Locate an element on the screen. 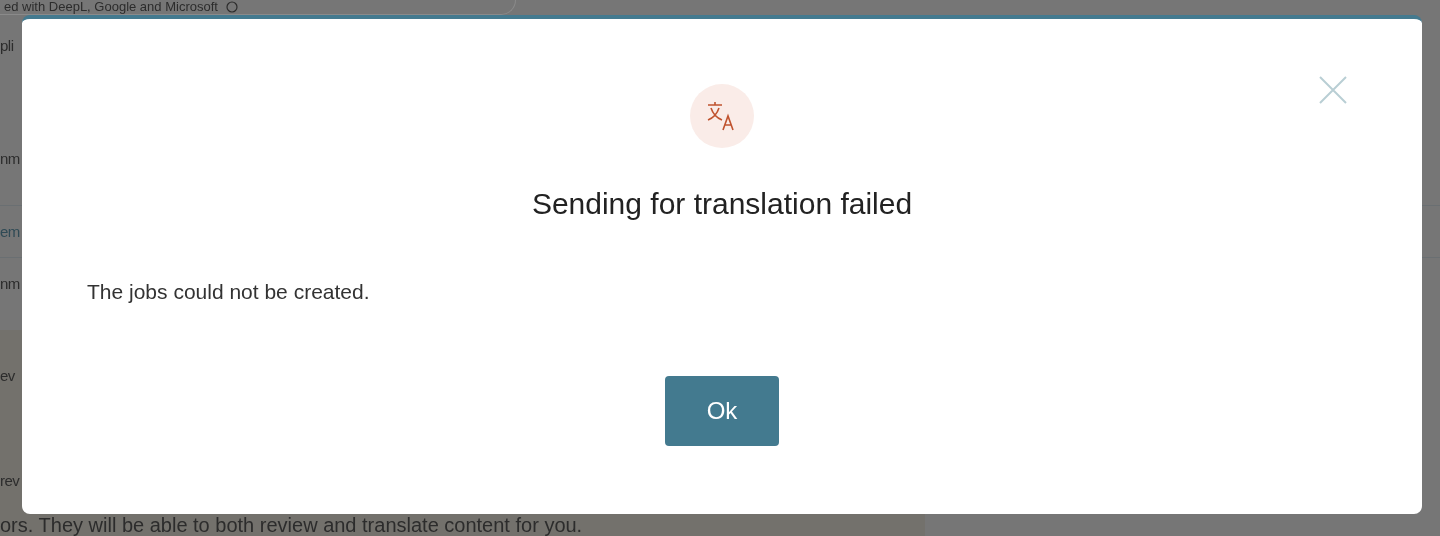 Image resolution: width=1440 pixels, height=536 pixels. label-text: rev is located at coordinates (10, 480).